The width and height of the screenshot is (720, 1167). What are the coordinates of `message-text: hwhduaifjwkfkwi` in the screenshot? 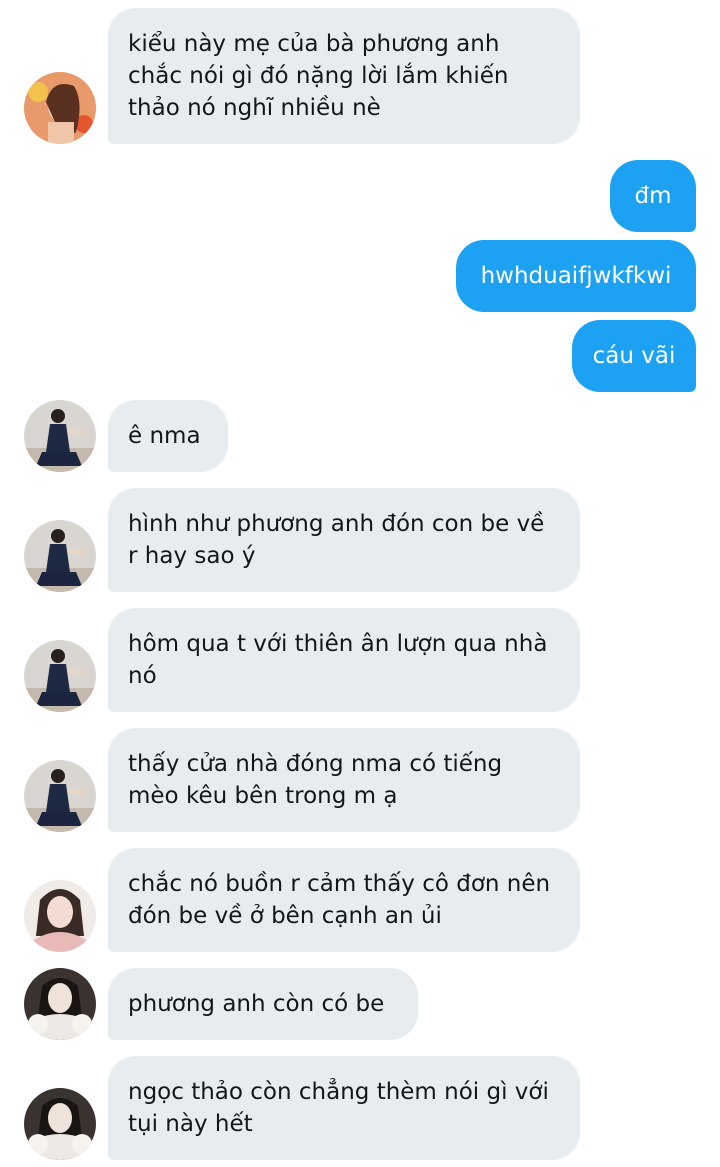 It's located at (576, 276).